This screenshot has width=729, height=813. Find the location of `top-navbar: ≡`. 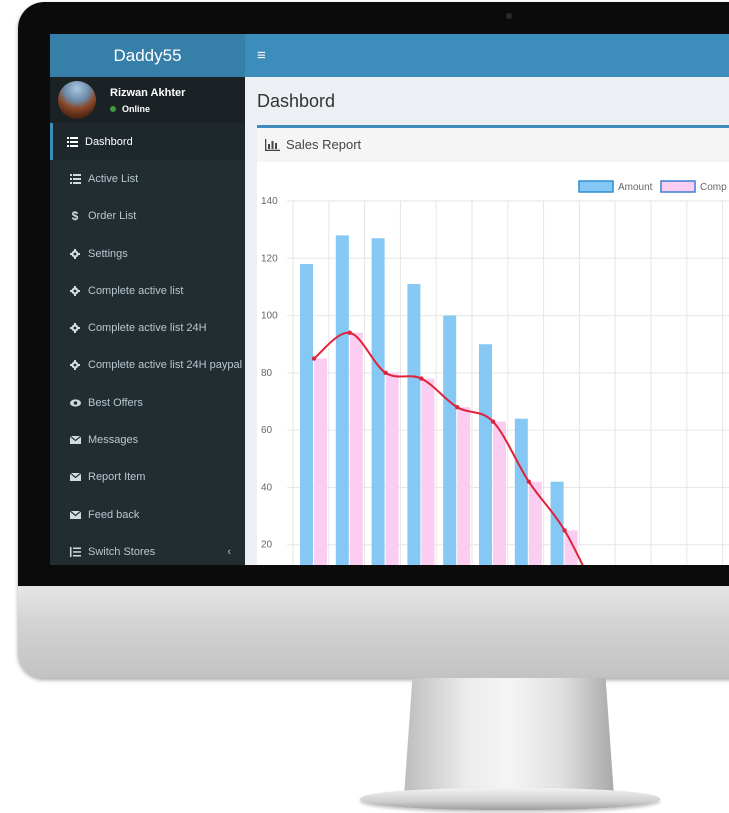

top-navbar: ≡ is located at coordinates (487, 55).